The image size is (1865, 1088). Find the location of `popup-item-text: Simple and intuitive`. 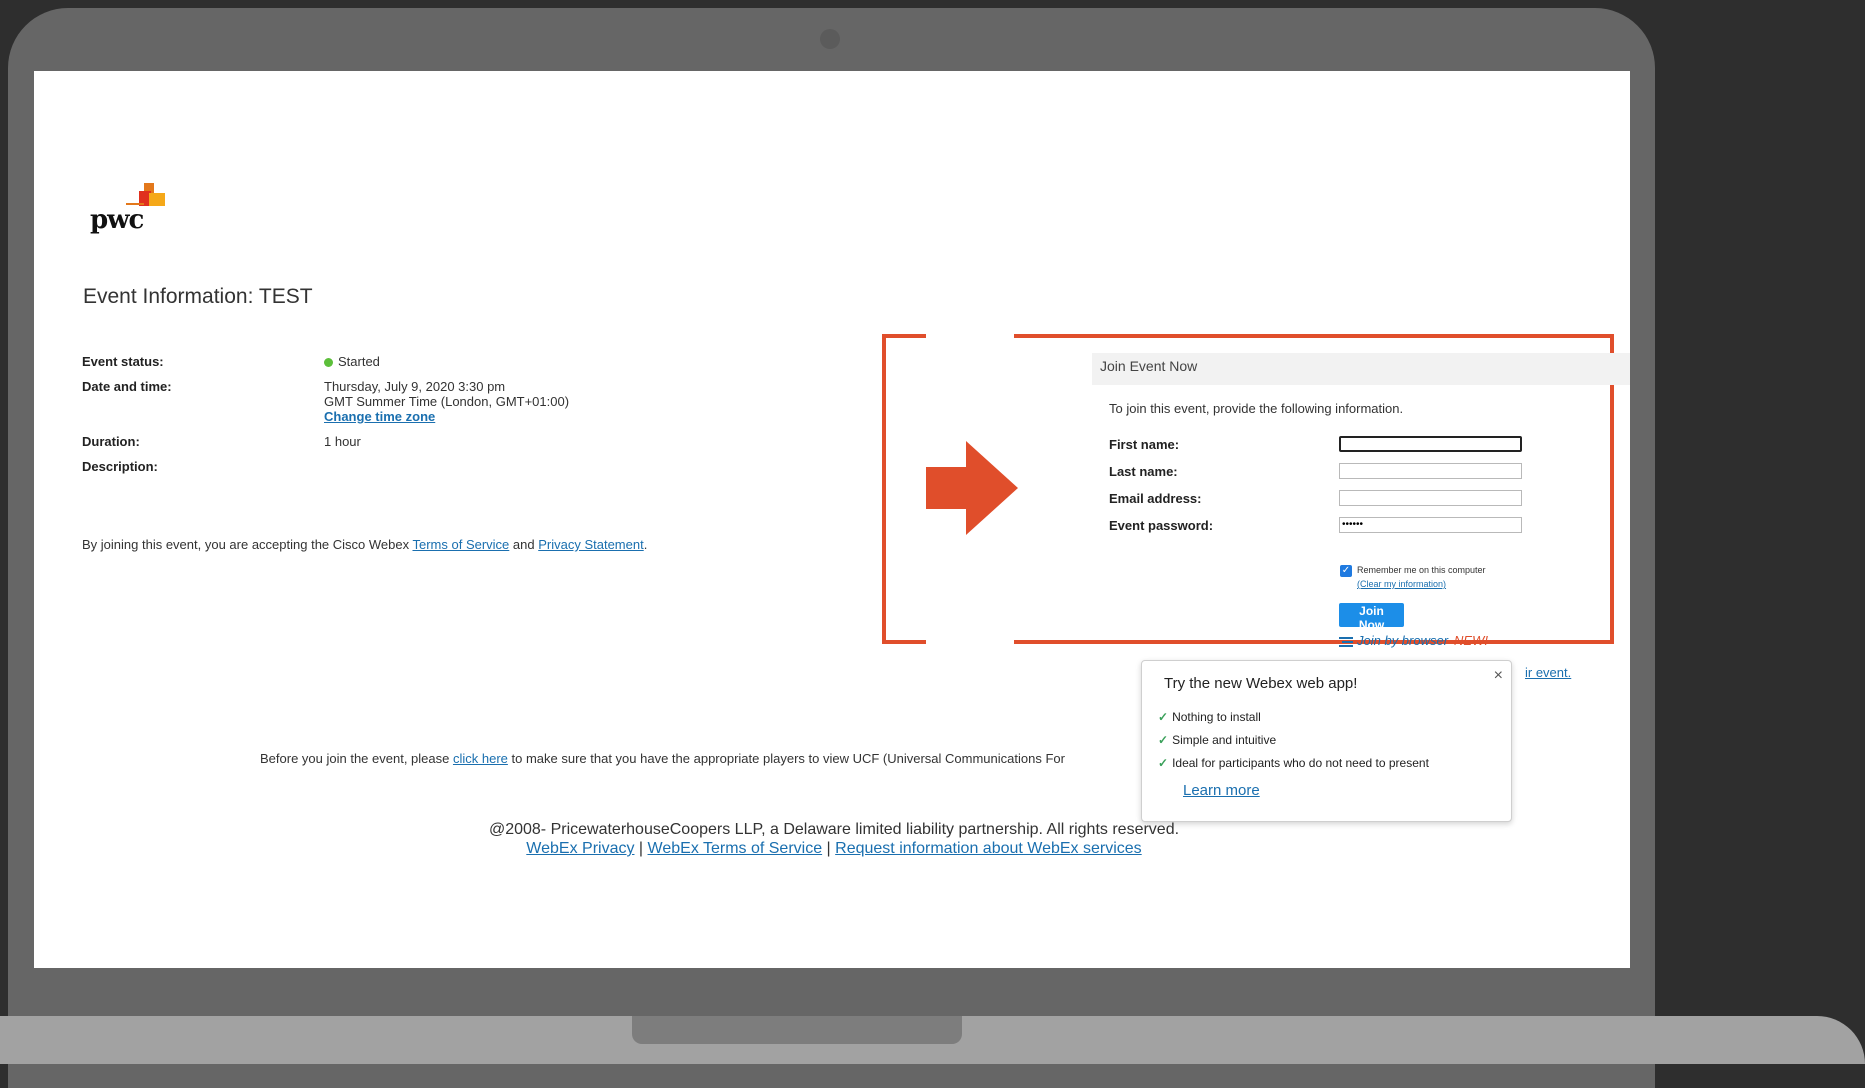

popup-item-text: Simple and intuitive is located at coordinates (1224, 740).